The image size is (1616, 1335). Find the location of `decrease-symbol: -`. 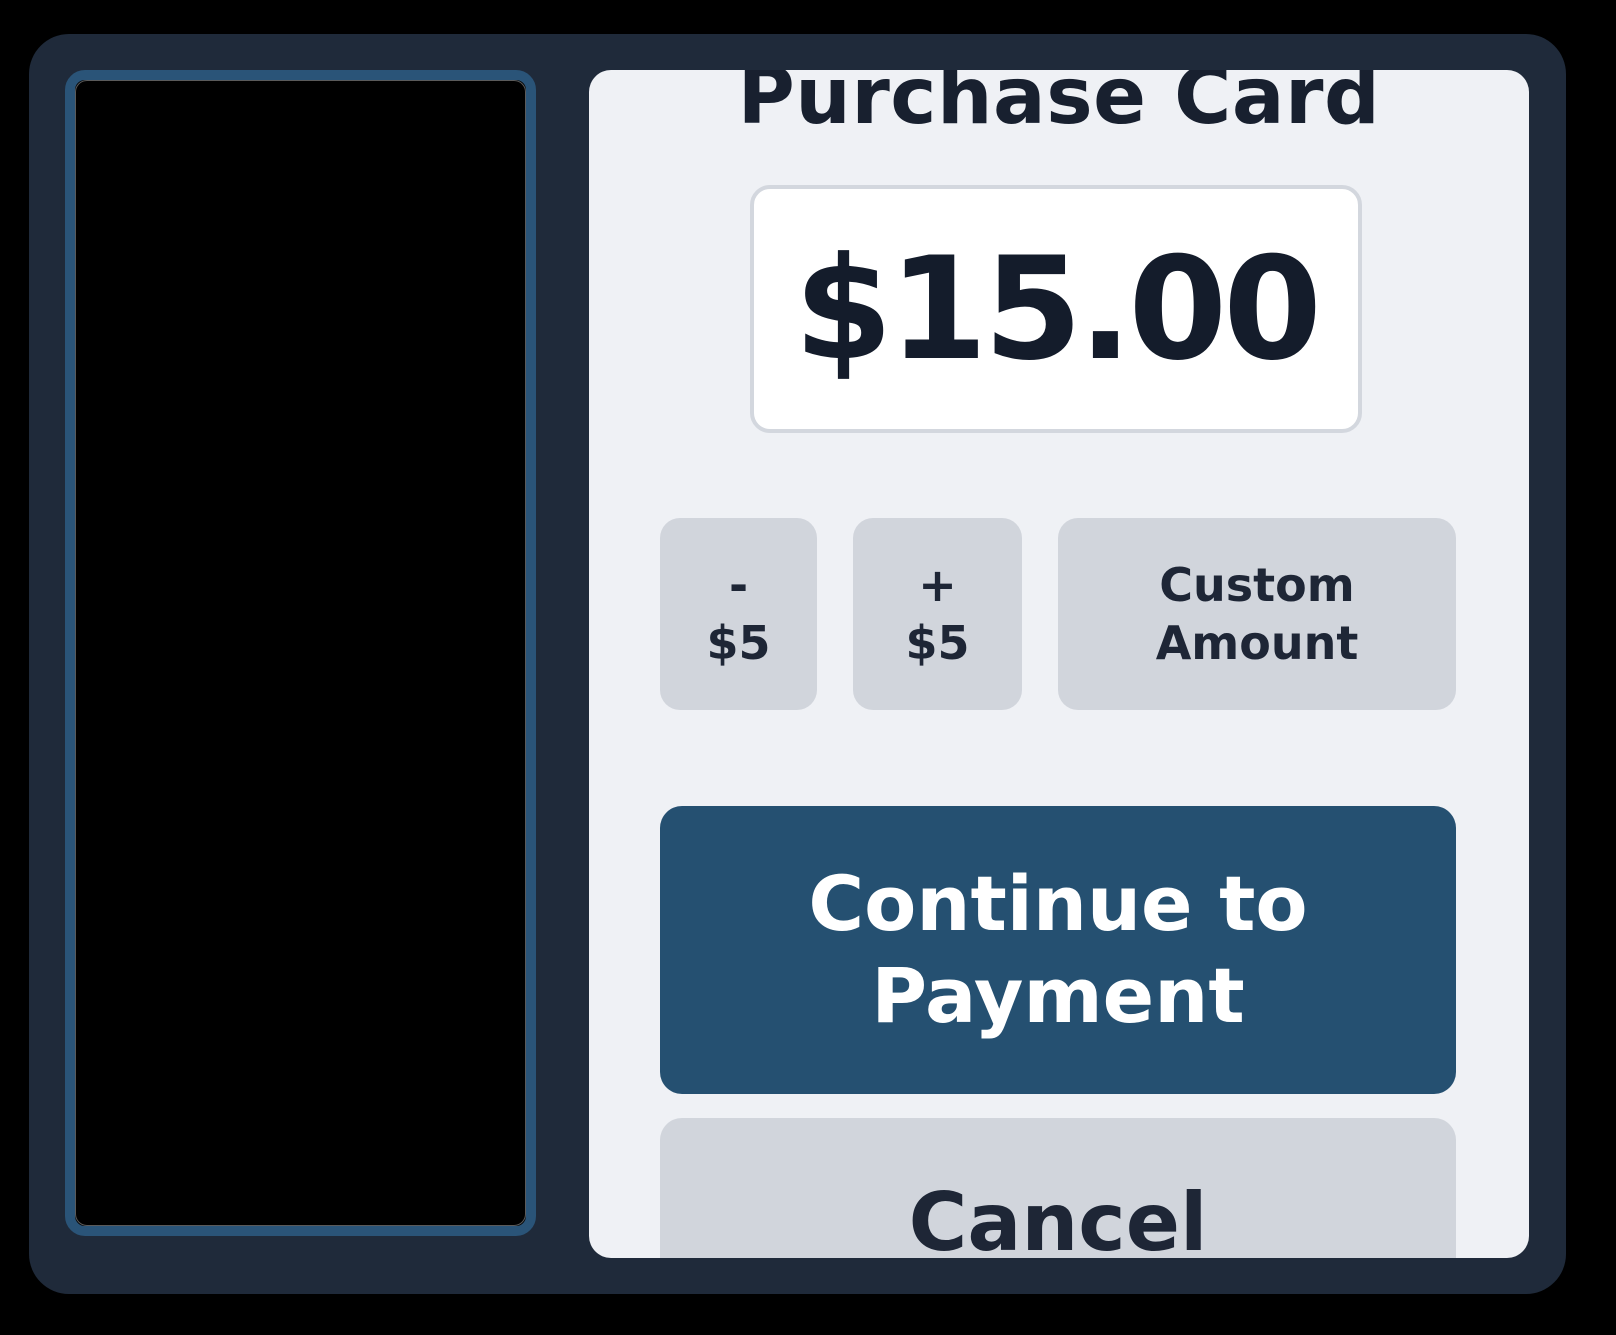

decrease-symbol: - is located at coordinates (738, 585).